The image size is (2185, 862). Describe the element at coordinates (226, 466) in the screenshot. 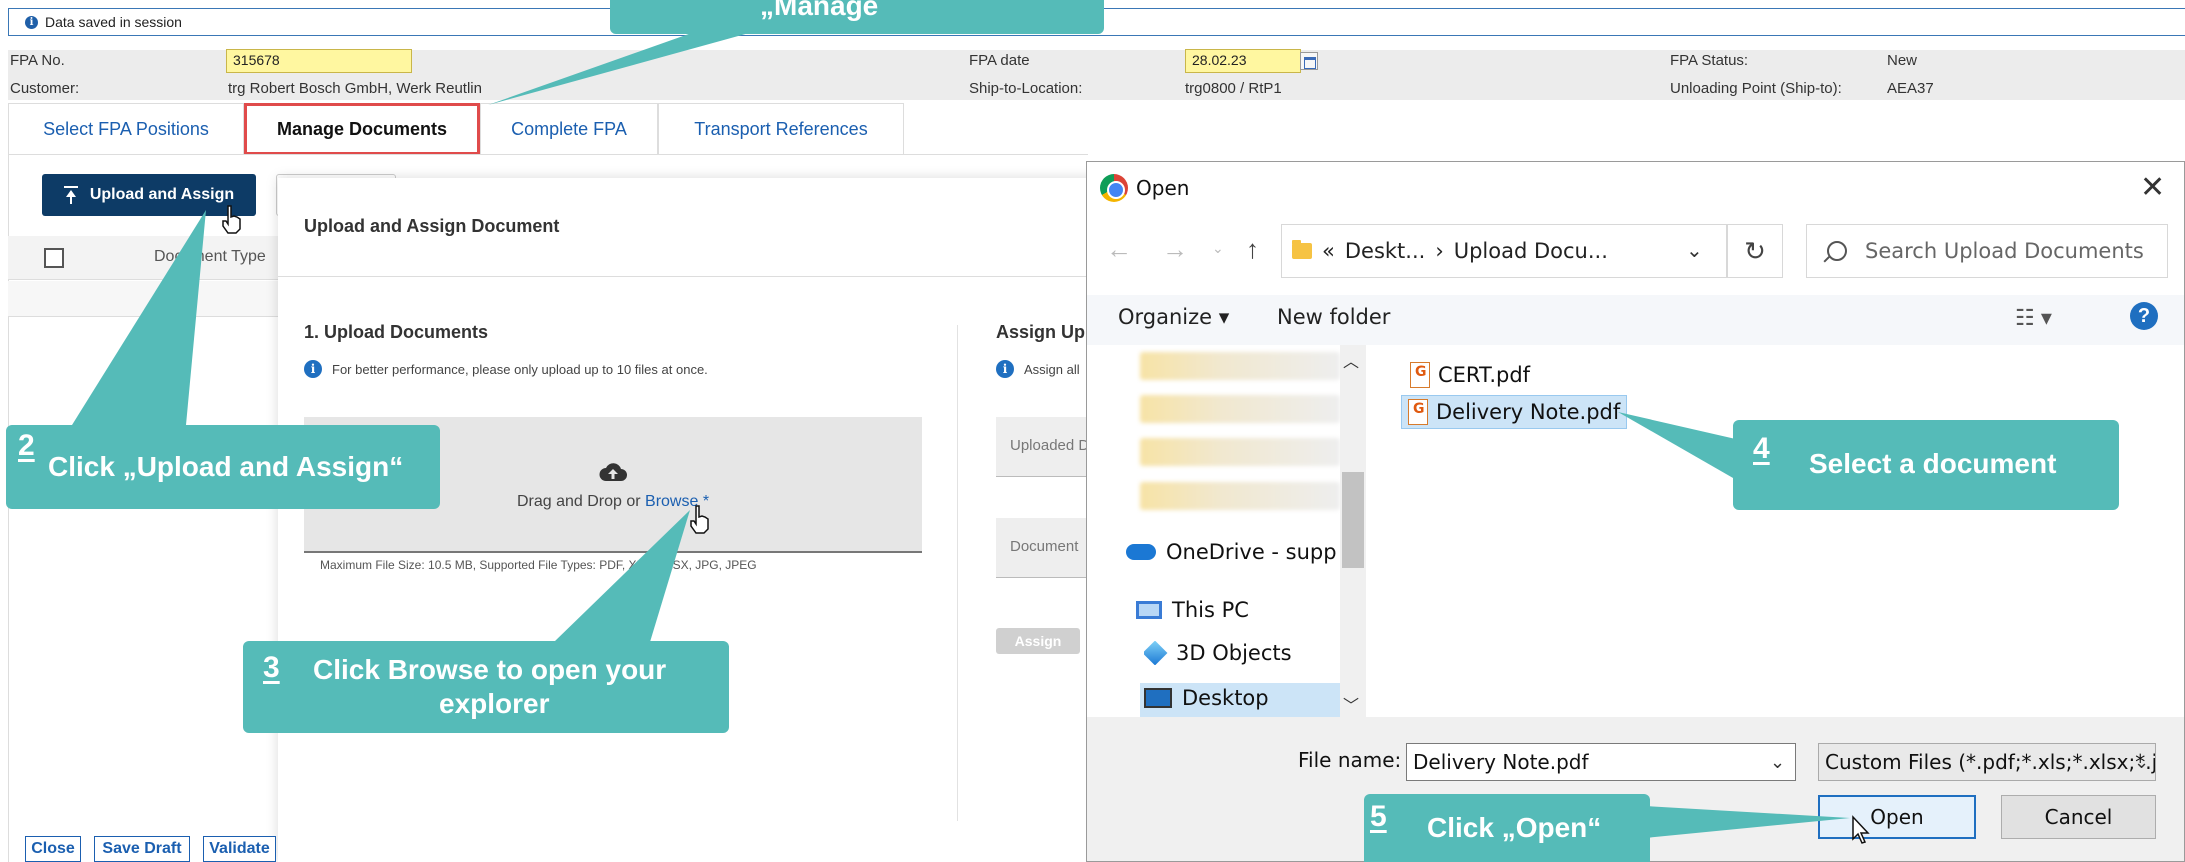

I see `callout-step2-text: Click „Upload and Assign“` at that location.